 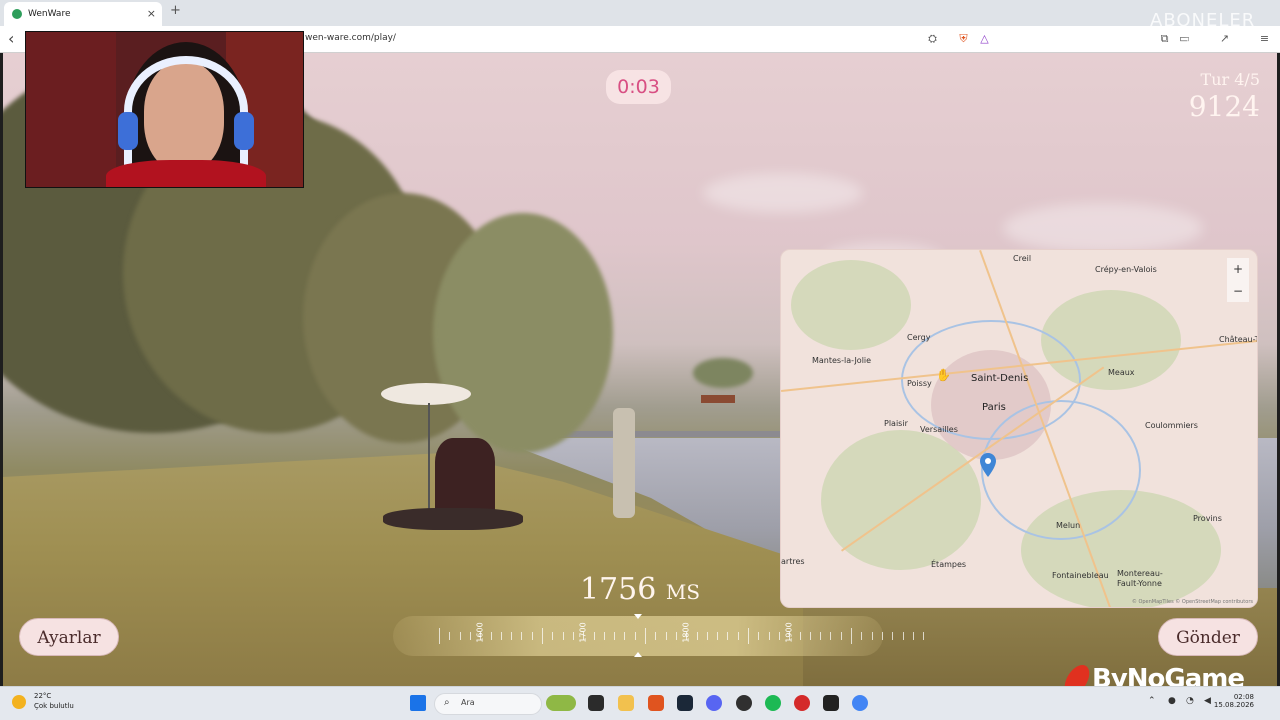 What do you see at coordinates (1207, 518) in the screenshot?
I see `place-label: Provins` at bounding box center [1207, 518].